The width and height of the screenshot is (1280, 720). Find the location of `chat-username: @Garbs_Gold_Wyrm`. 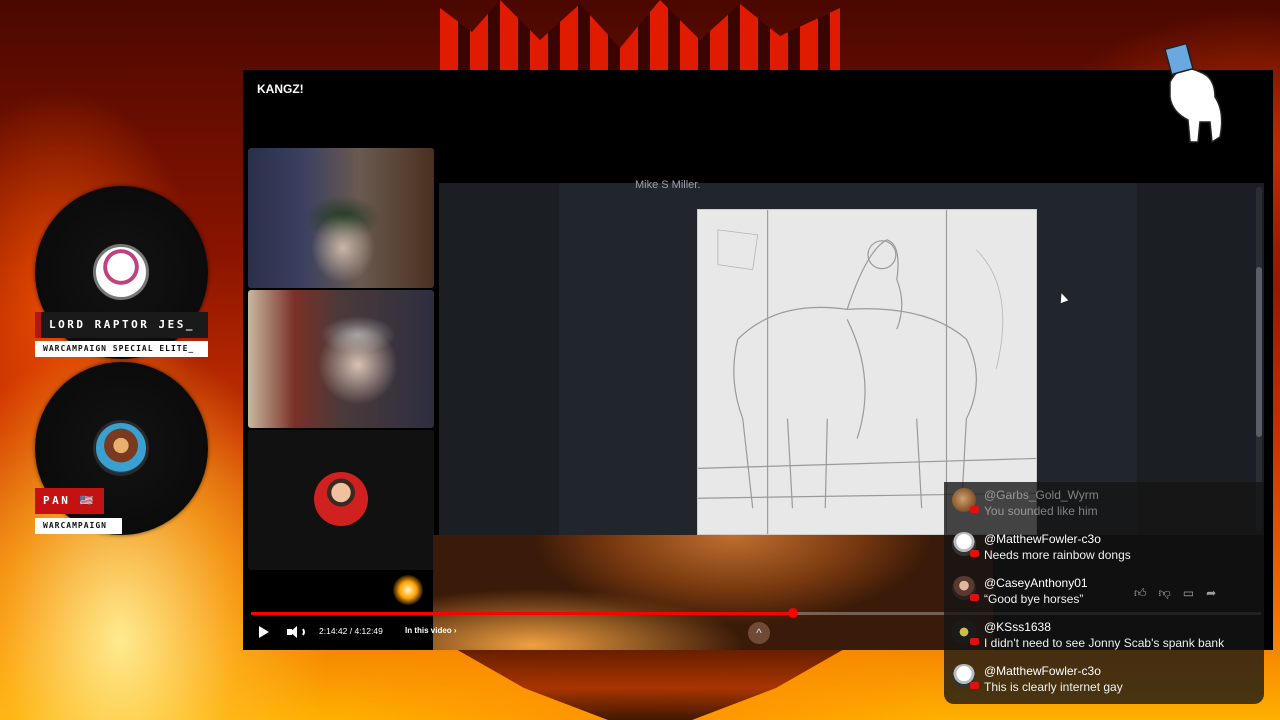

chat-username: @Garbs_Gold_Wyrm is located at coordinates (1041, 495).